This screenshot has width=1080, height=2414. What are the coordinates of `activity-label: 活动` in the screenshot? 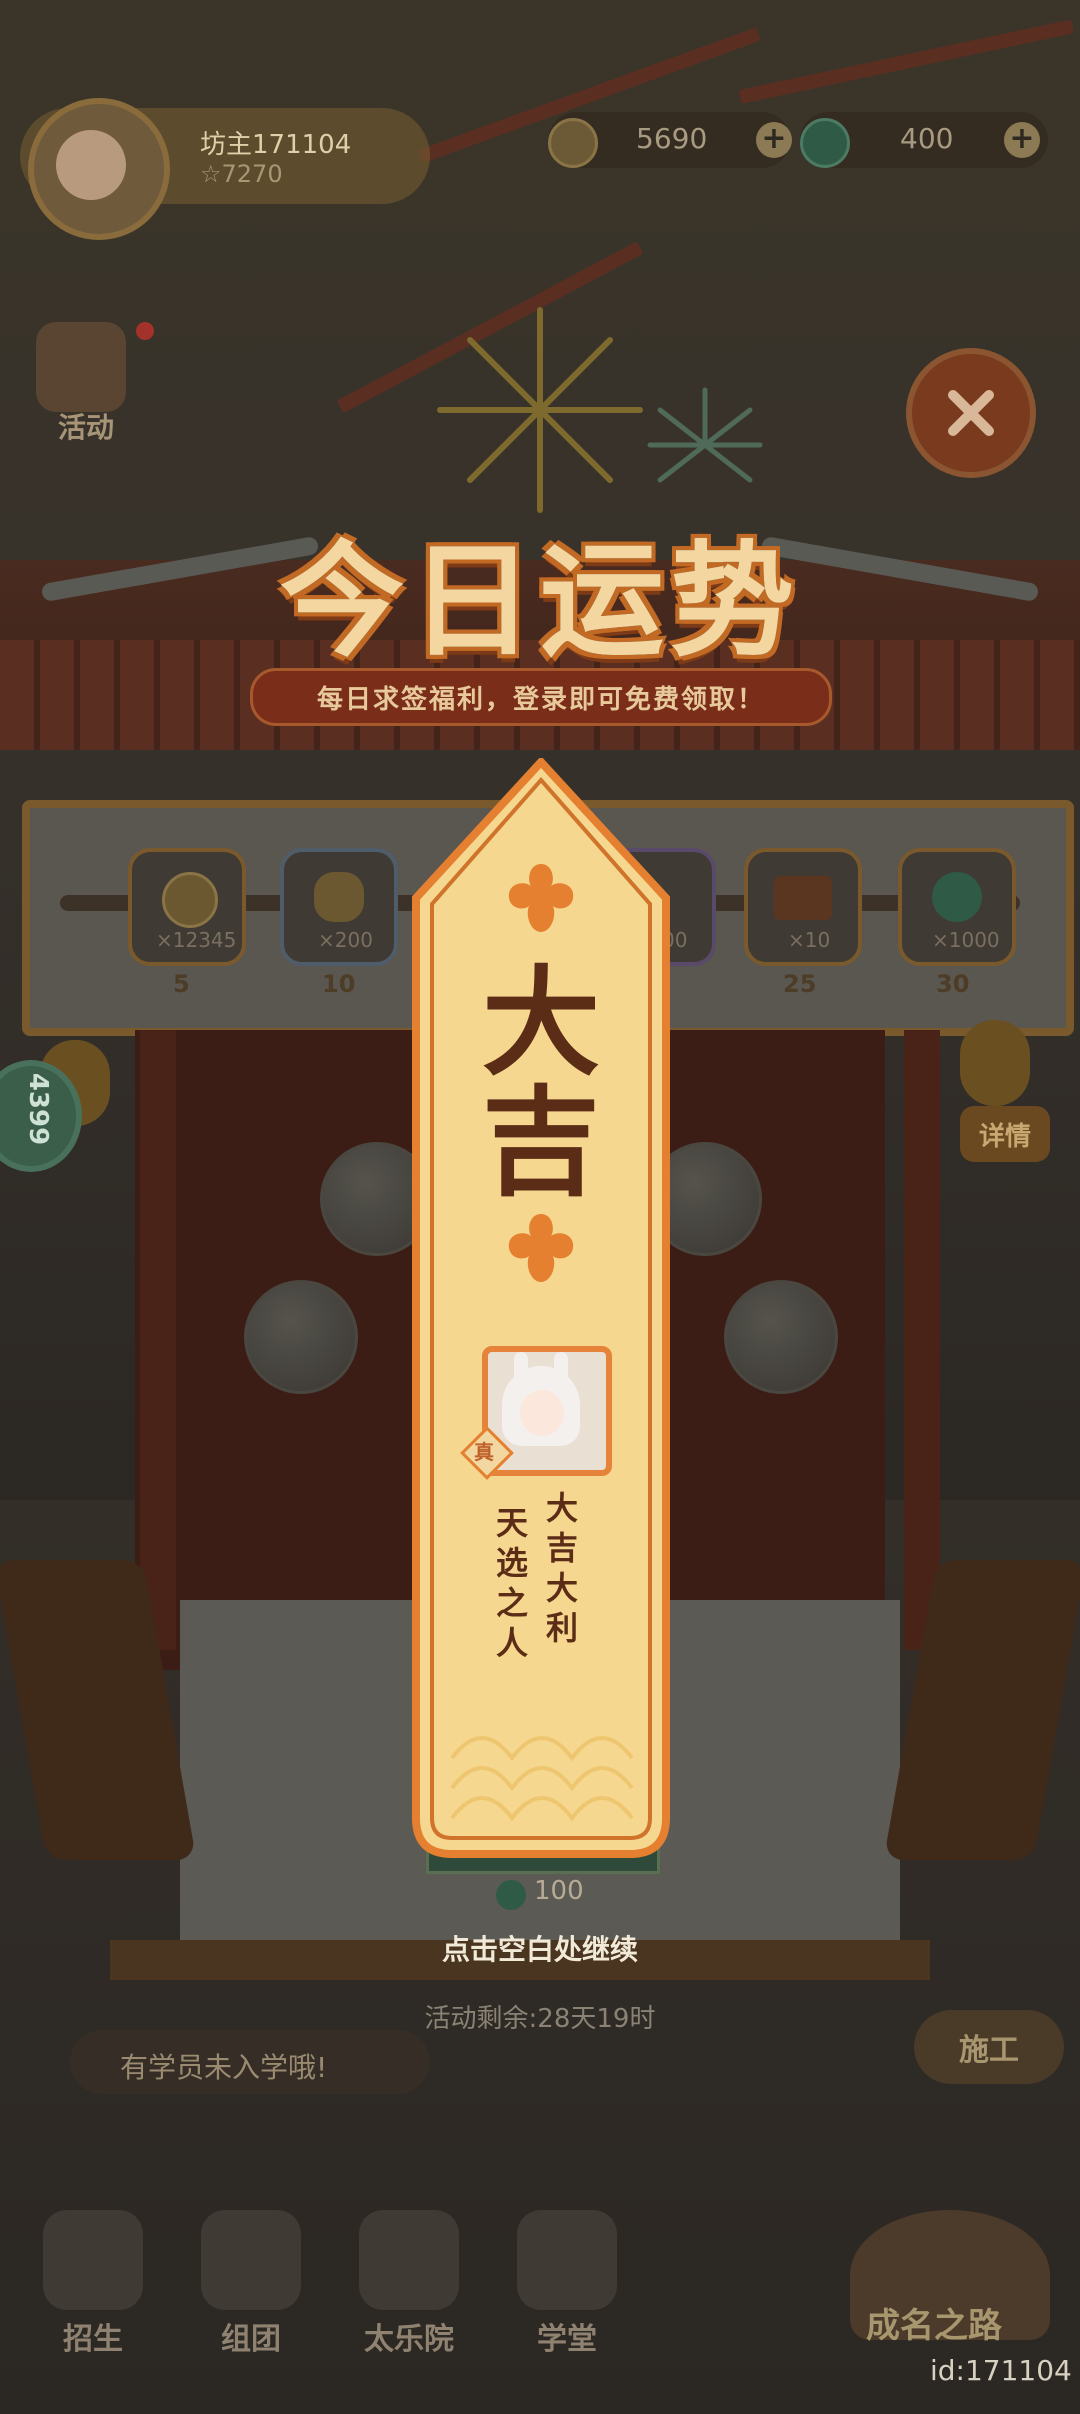 It's located at (86, 427).